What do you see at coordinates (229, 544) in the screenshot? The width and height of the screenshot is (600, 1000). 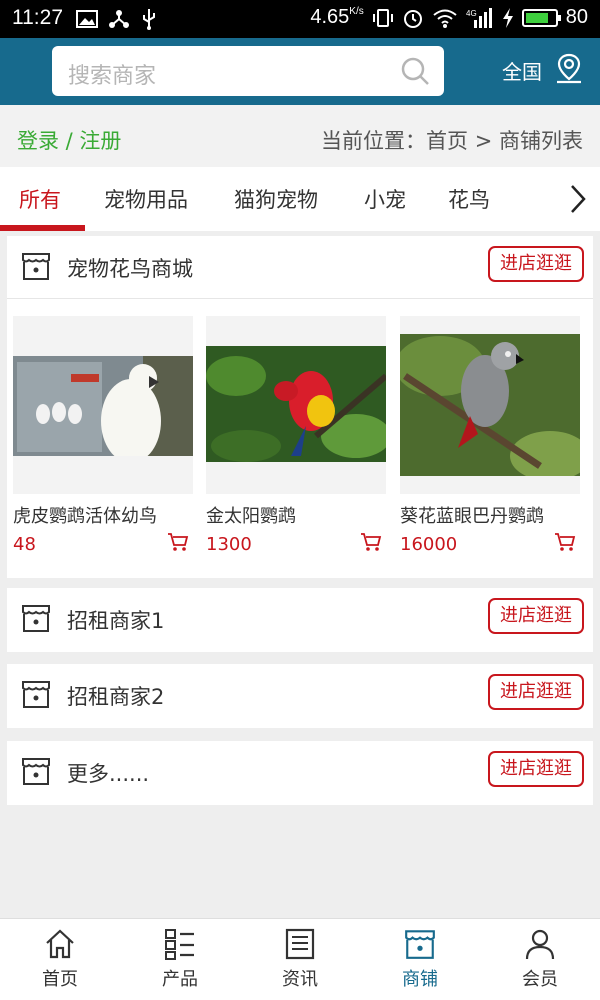 I see `product-price: 1300` at bounding box center [229, 544].